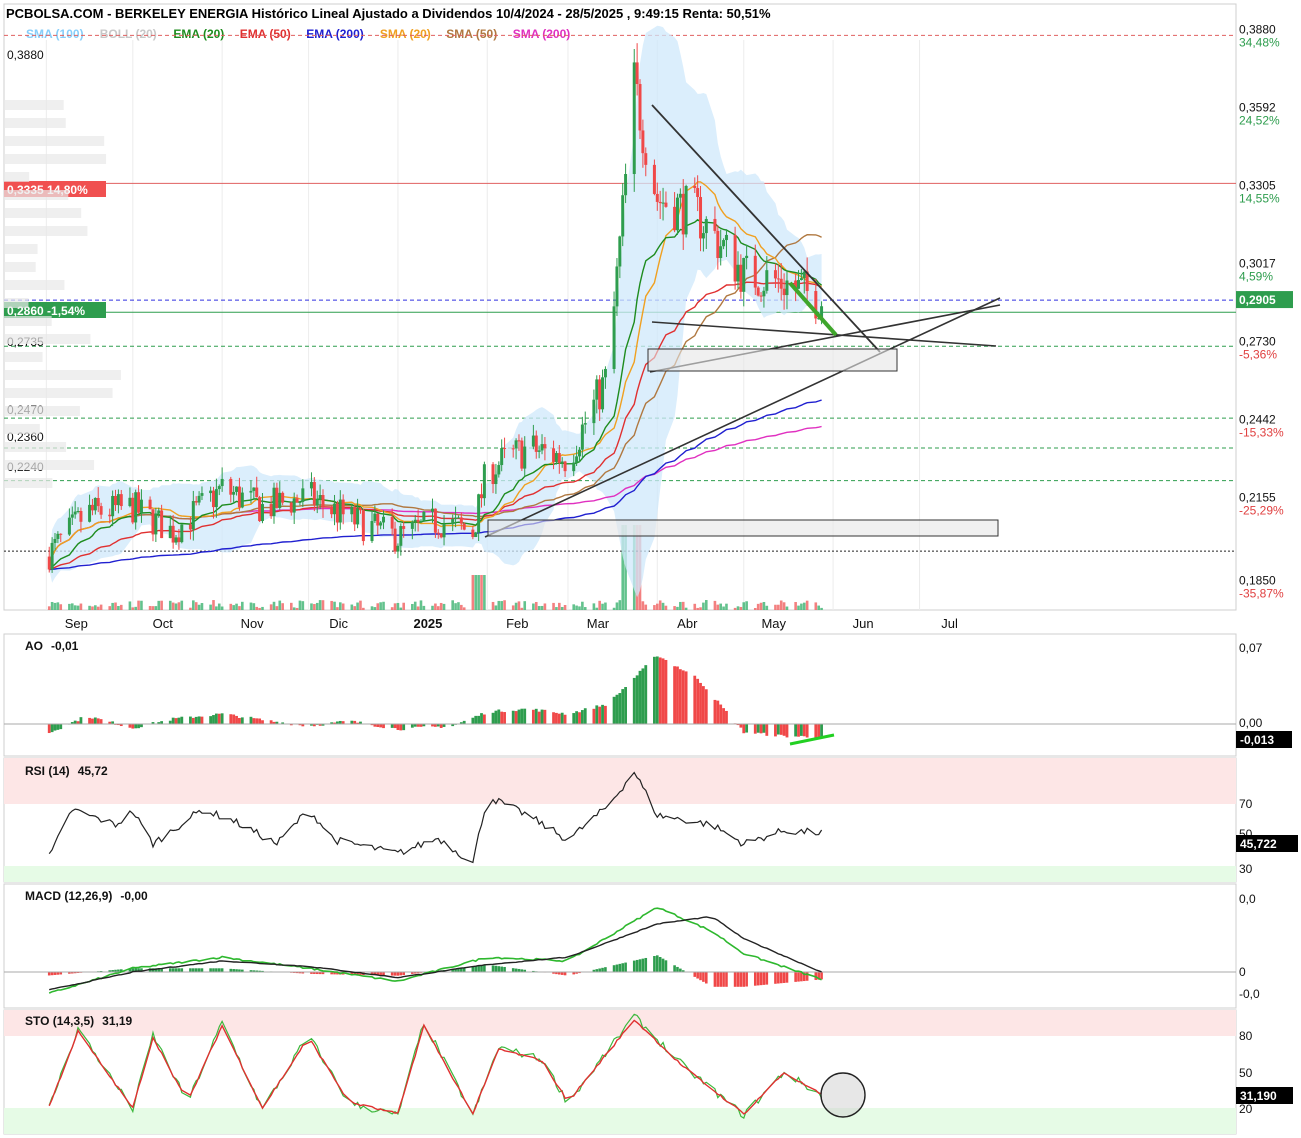  Describe the element at coordinates (620, 950) in the screenshot. I see `macd-plot` at that location.